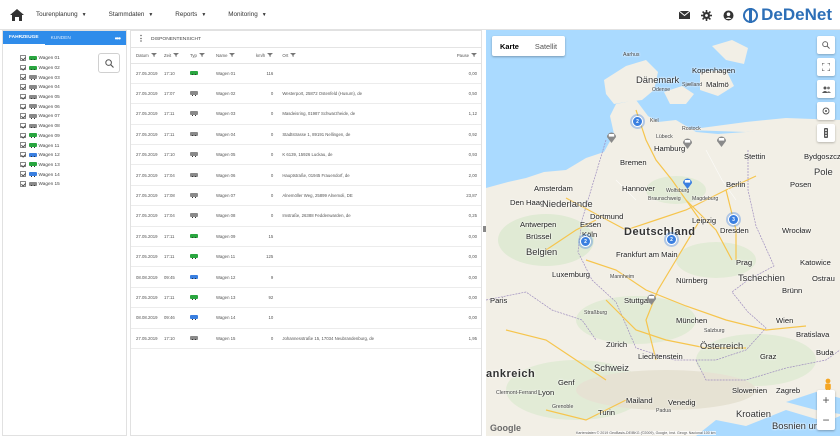 The width and height of the screenshot is (840, 440). Describe the element at coordinates (352, 56) in the screenshot. I see `column-header: Ort` at that location.